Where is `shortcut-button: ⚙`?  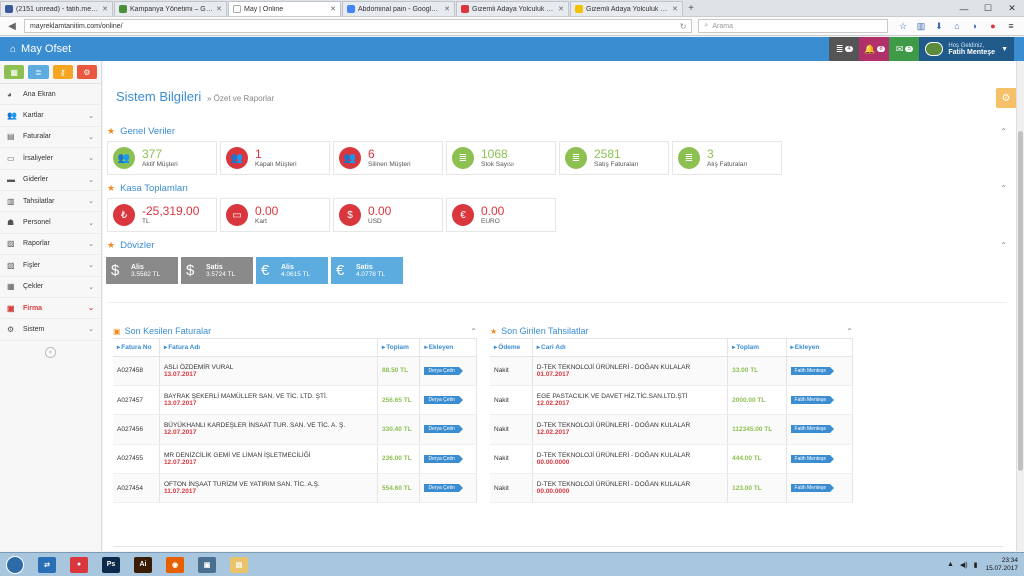 shortcut-button: ⚙ is located at coordinates (86, 72).